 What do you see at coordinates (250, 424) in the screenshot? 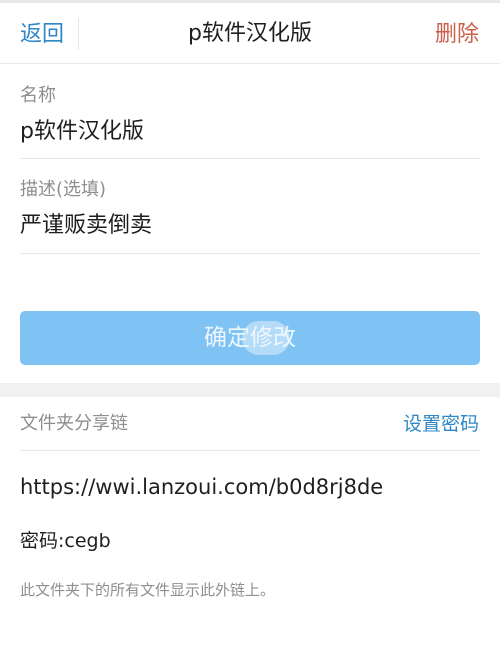
I see `share-link-header: 文件夹分享链 设置密码` at bounding box center [250, 424].